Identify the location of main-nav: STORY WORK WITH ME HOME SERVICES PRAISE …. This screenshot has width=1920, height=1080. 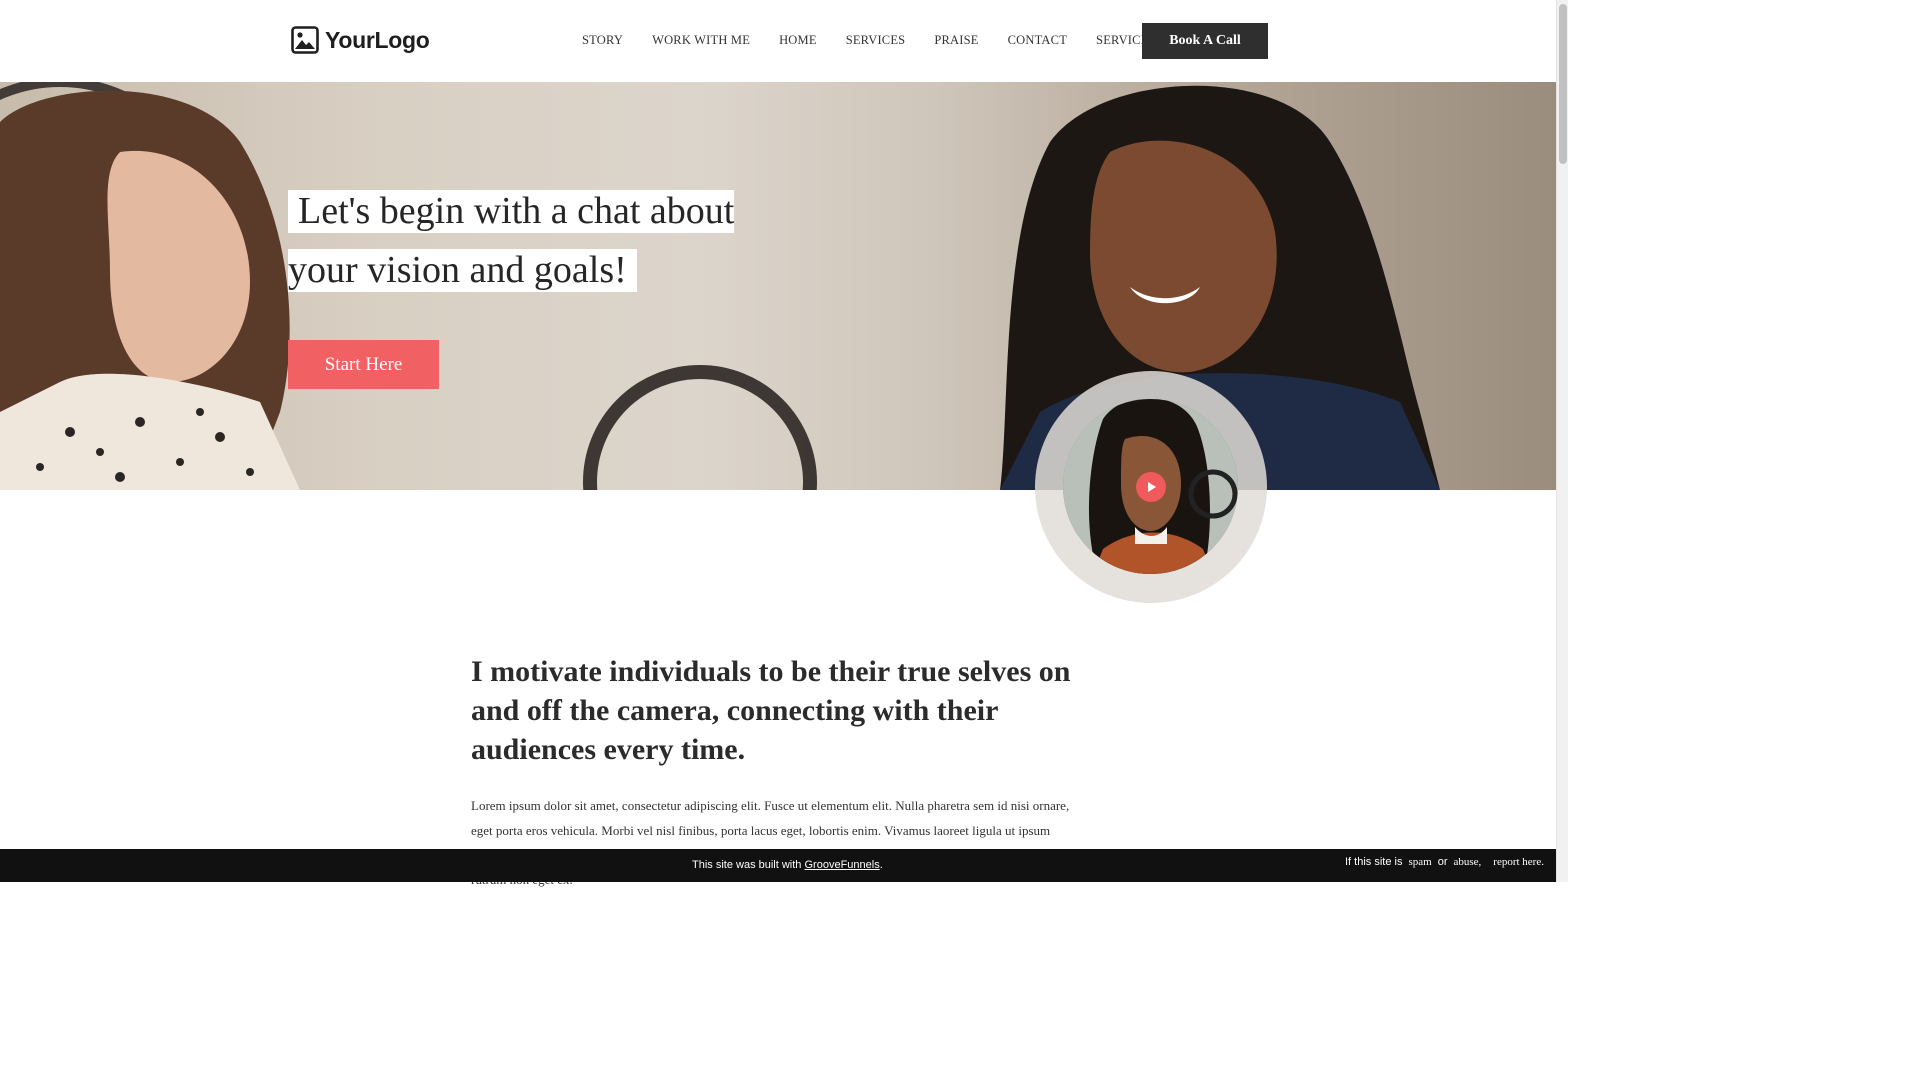
(883, 40).